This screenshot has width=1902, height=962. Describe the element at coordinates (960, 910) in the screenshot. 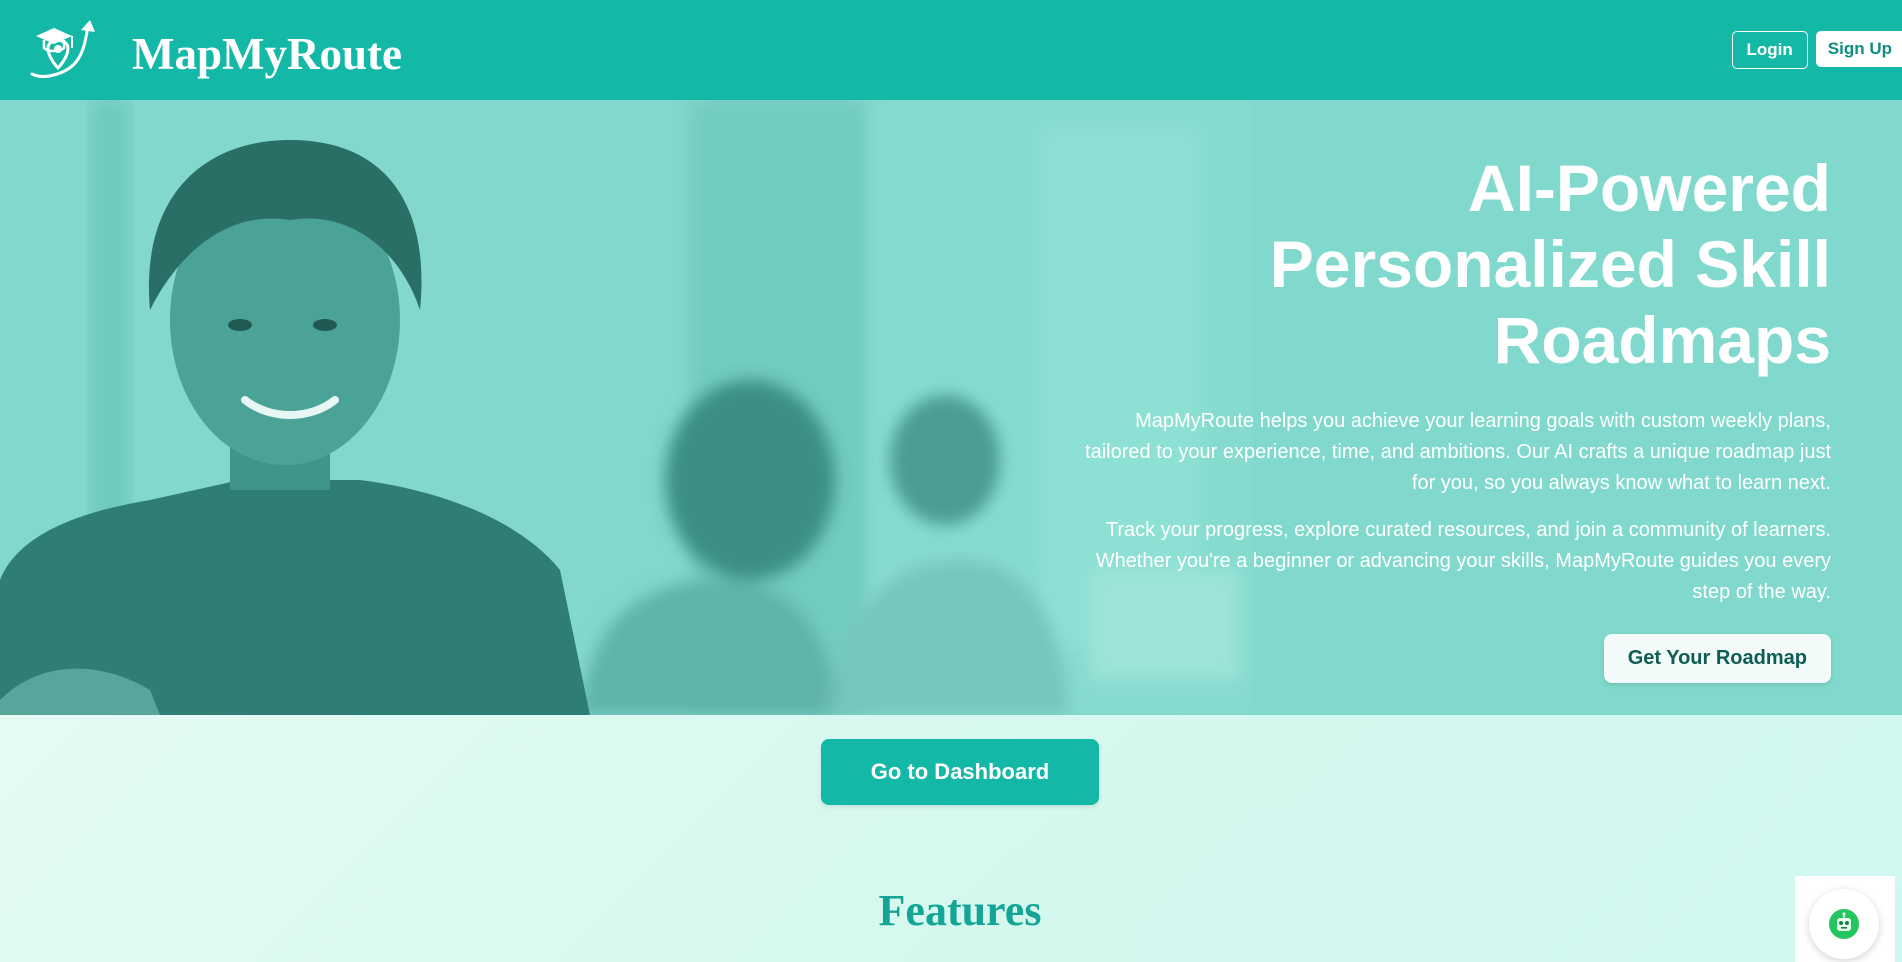

I see `features-heading: Features` at that location.